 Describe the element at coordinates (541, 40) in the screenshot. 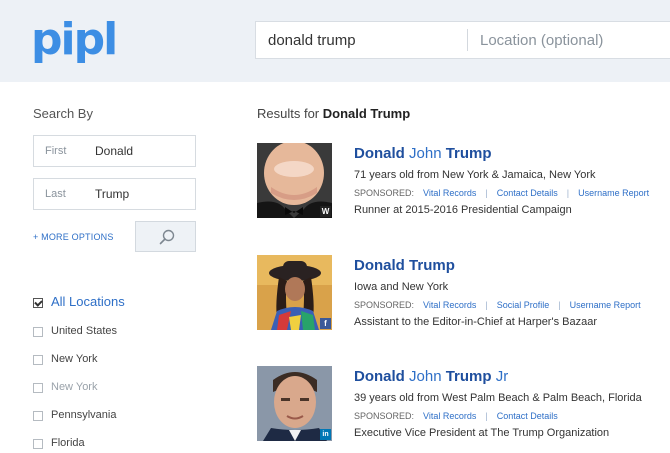

I see `location-search-input: Location (optional)` at that location.